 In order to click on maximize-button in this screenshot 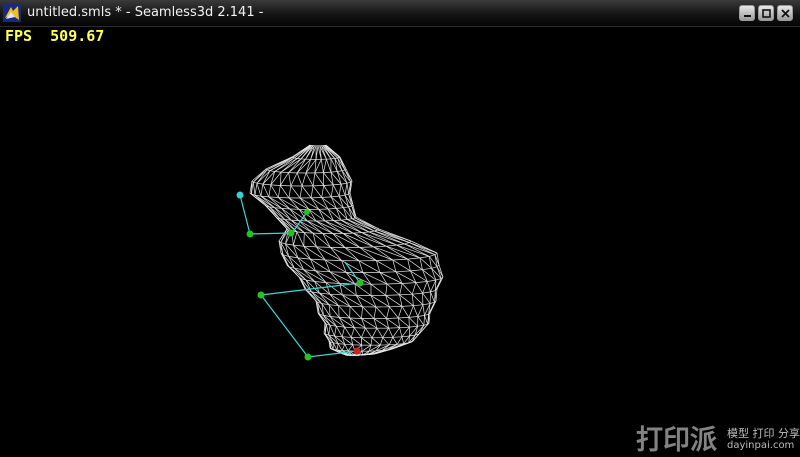, I will do `click(766, 13)`.